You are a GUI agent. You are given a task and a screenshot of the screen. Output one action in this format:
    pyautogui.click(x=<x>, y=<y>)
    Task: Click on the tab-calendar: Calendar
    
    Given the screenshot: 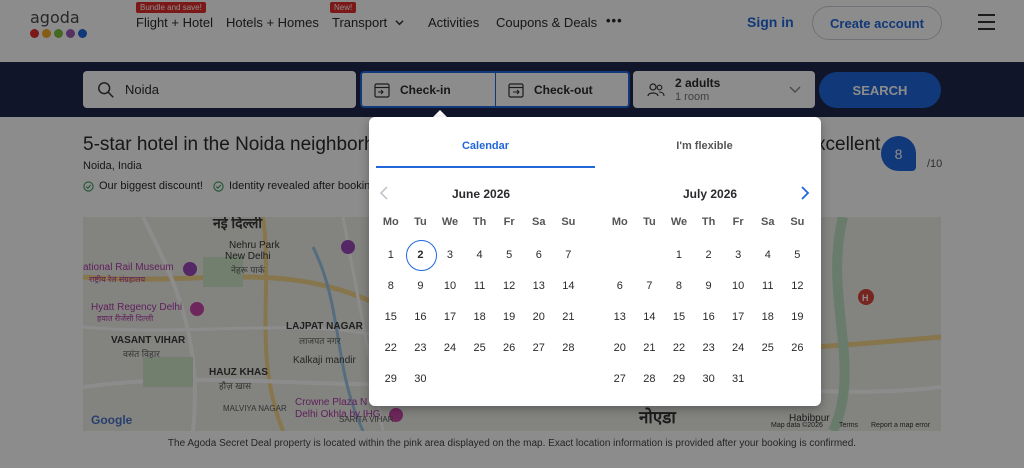 What is the action you would take?
    pyautogui.click(x=485, y=154)
    